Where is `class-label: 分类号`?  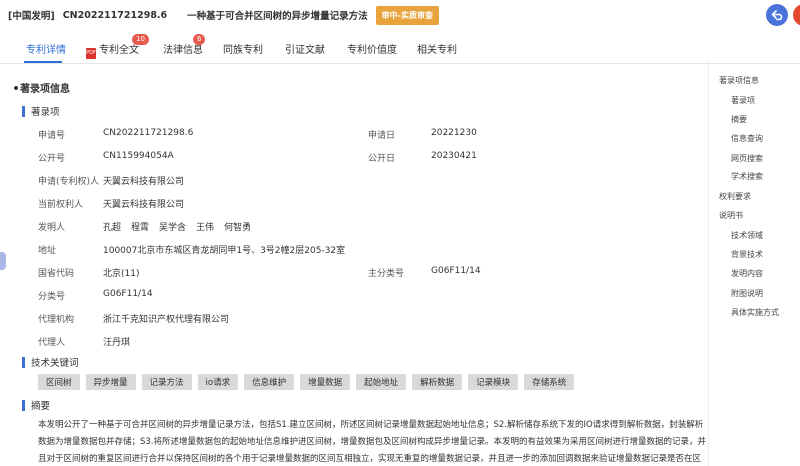
class-label: 分类号 is located at coordinates (52, 297).